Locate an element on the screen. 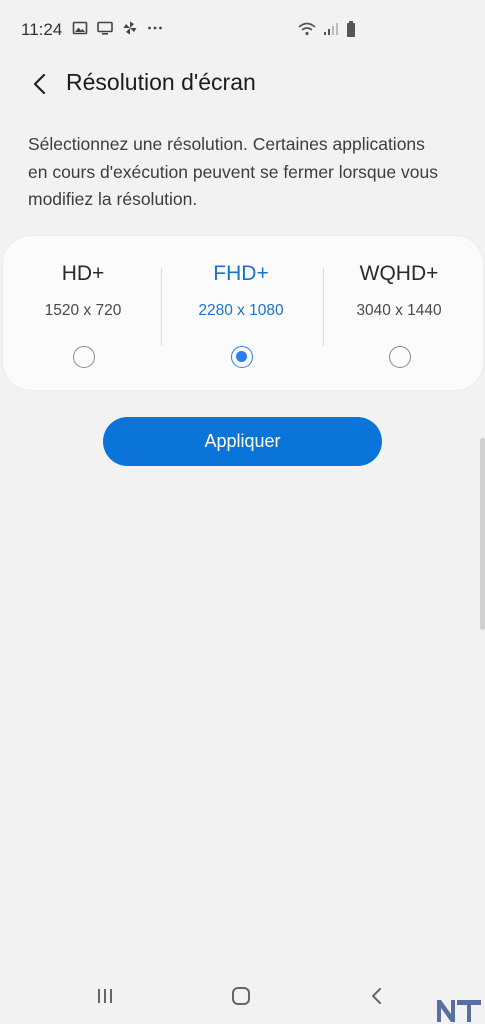 The width and height of the screenshot is (485, 1024). back-button is located at coordinates (40, 84).